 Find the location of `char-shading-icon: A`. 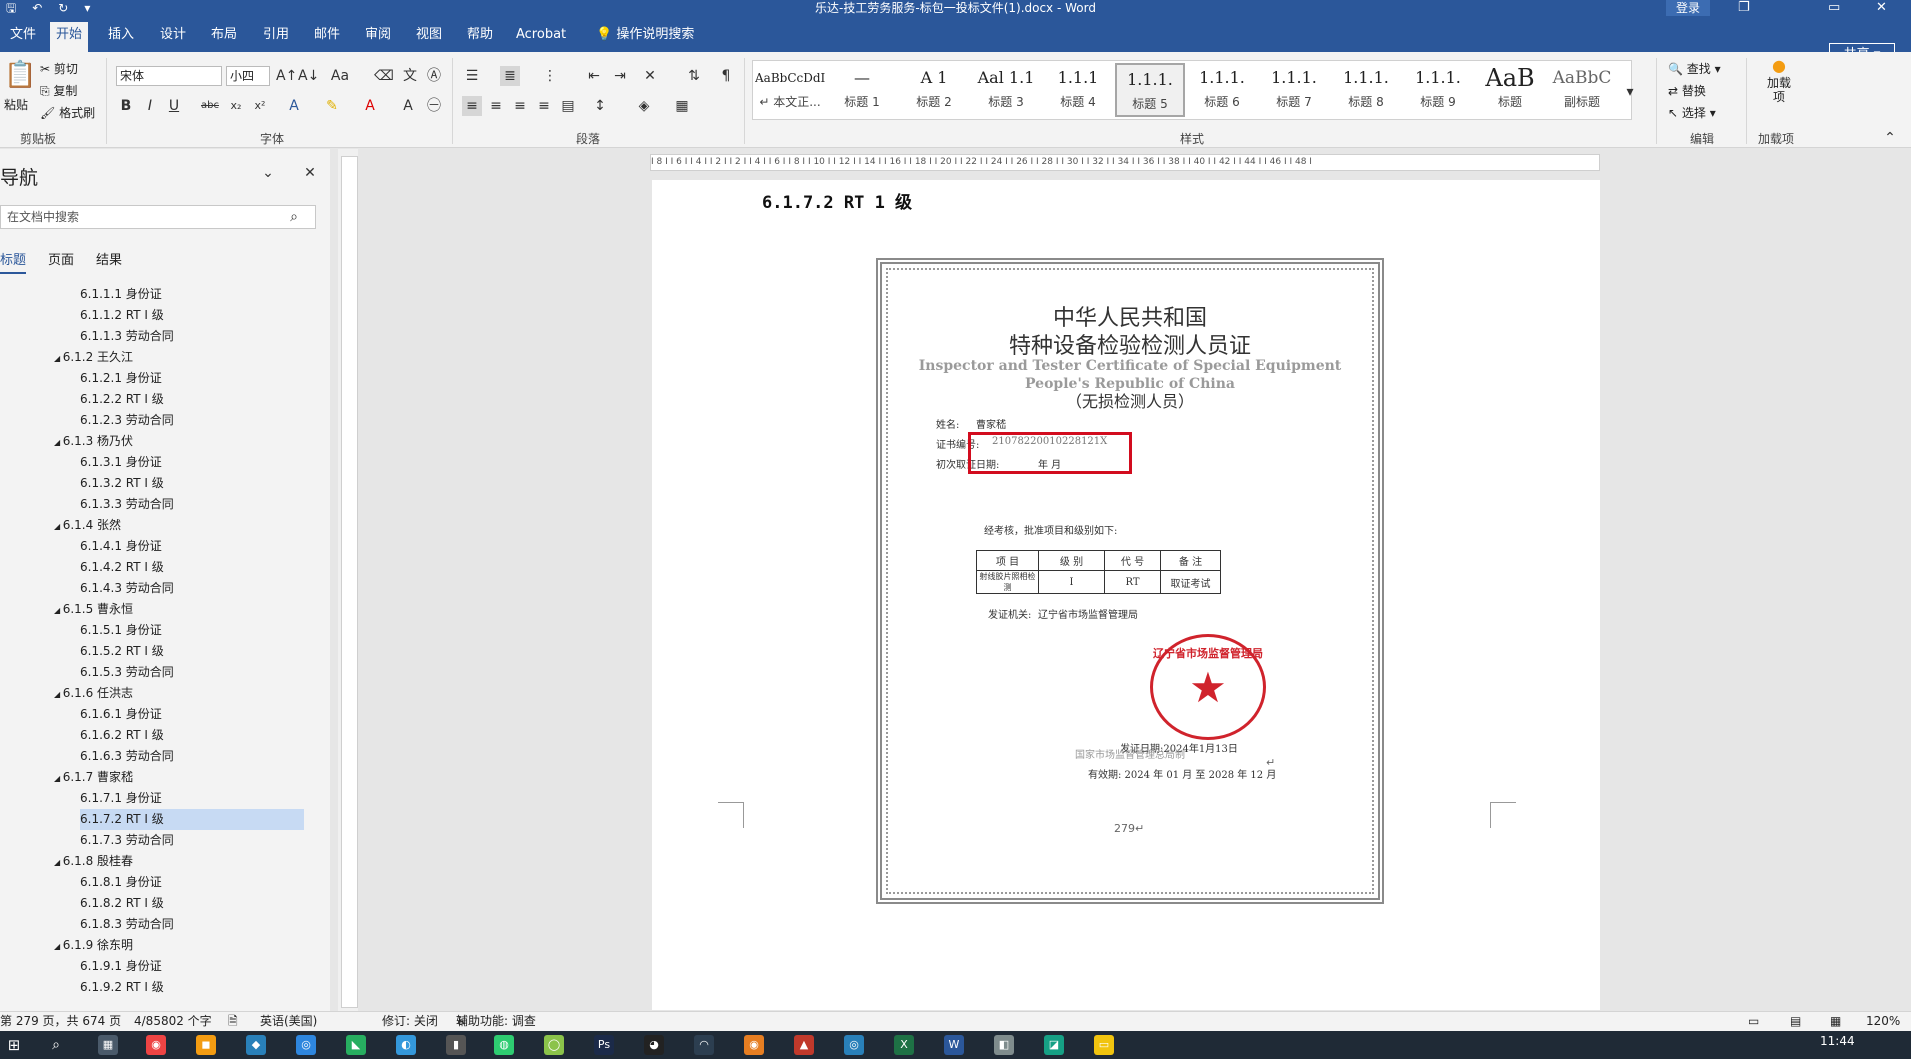

char-shading-icon: A is located at coordinates (408, 106).